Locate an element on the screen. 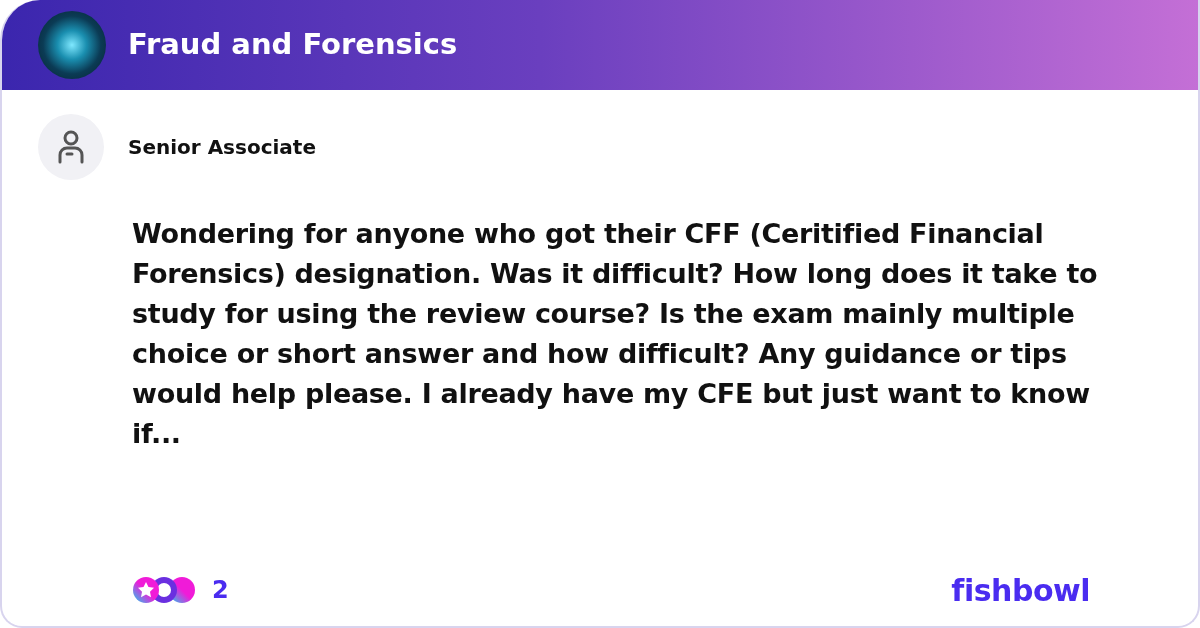 The width and height of the screenshot is (1200, 628). reaction-count: 2 is located at coordinates (220, 590).